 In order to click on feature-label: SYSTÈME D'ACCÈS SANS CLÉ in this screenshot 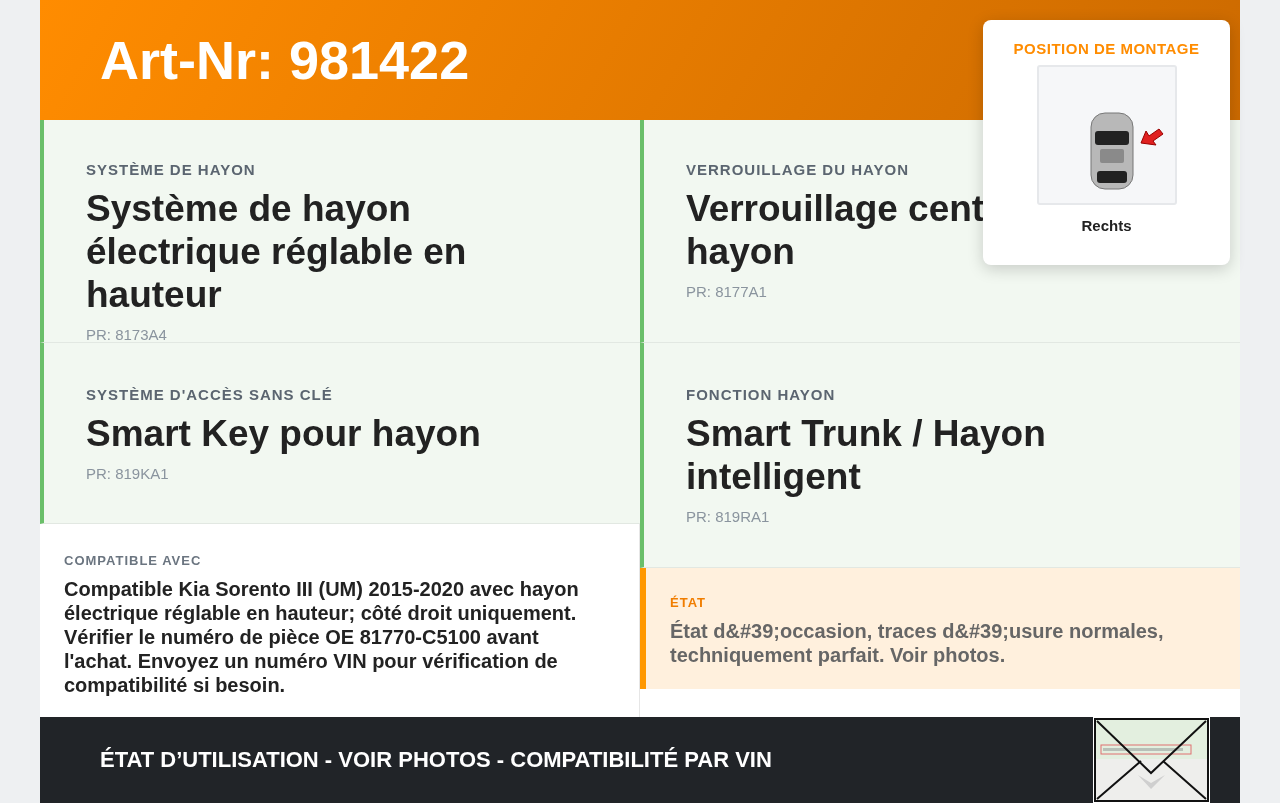, I will do `click(209, 394)`.